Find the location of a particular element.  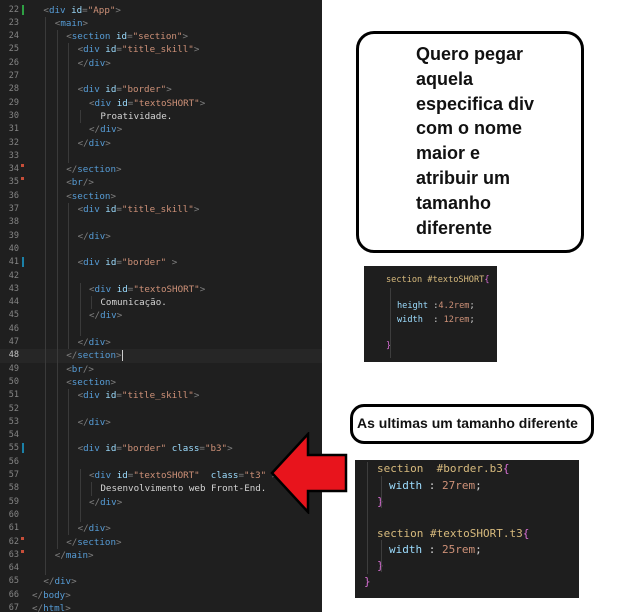

code-line: 65 </div> is located at coordinates (161, 581).